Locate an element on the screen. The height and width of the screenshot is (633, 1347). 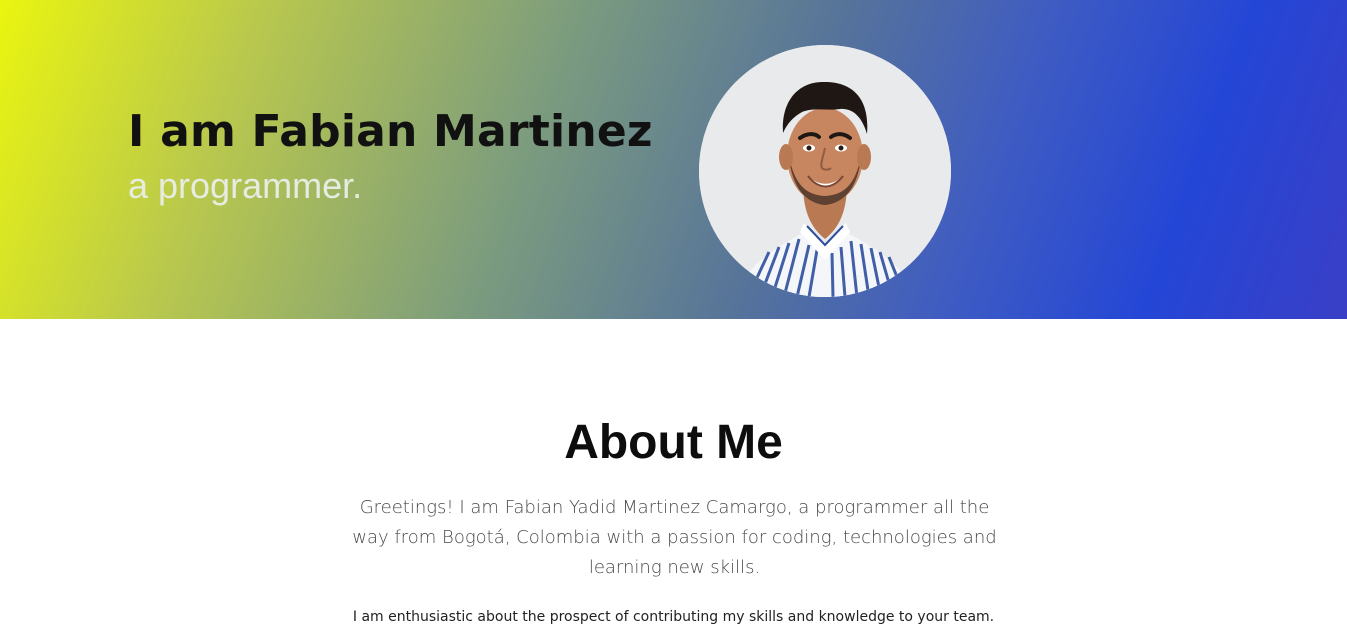
profile-photo is located at coordinates (825, 171).